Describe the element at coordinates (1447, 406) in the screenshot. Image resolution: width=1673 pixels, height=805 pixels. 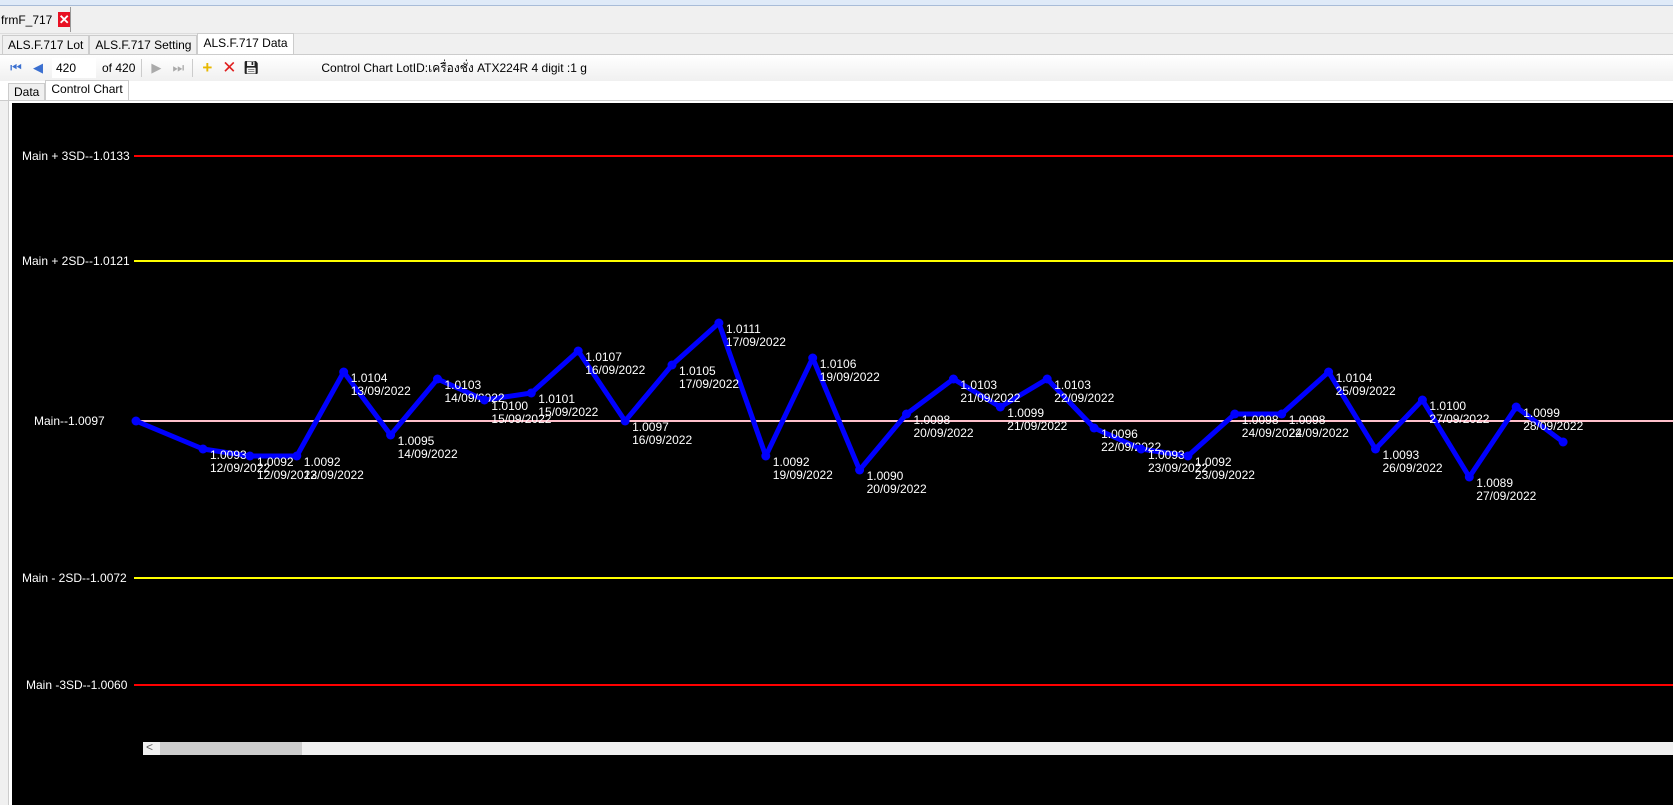
I see `data-label-value: 1.0100` at that location.